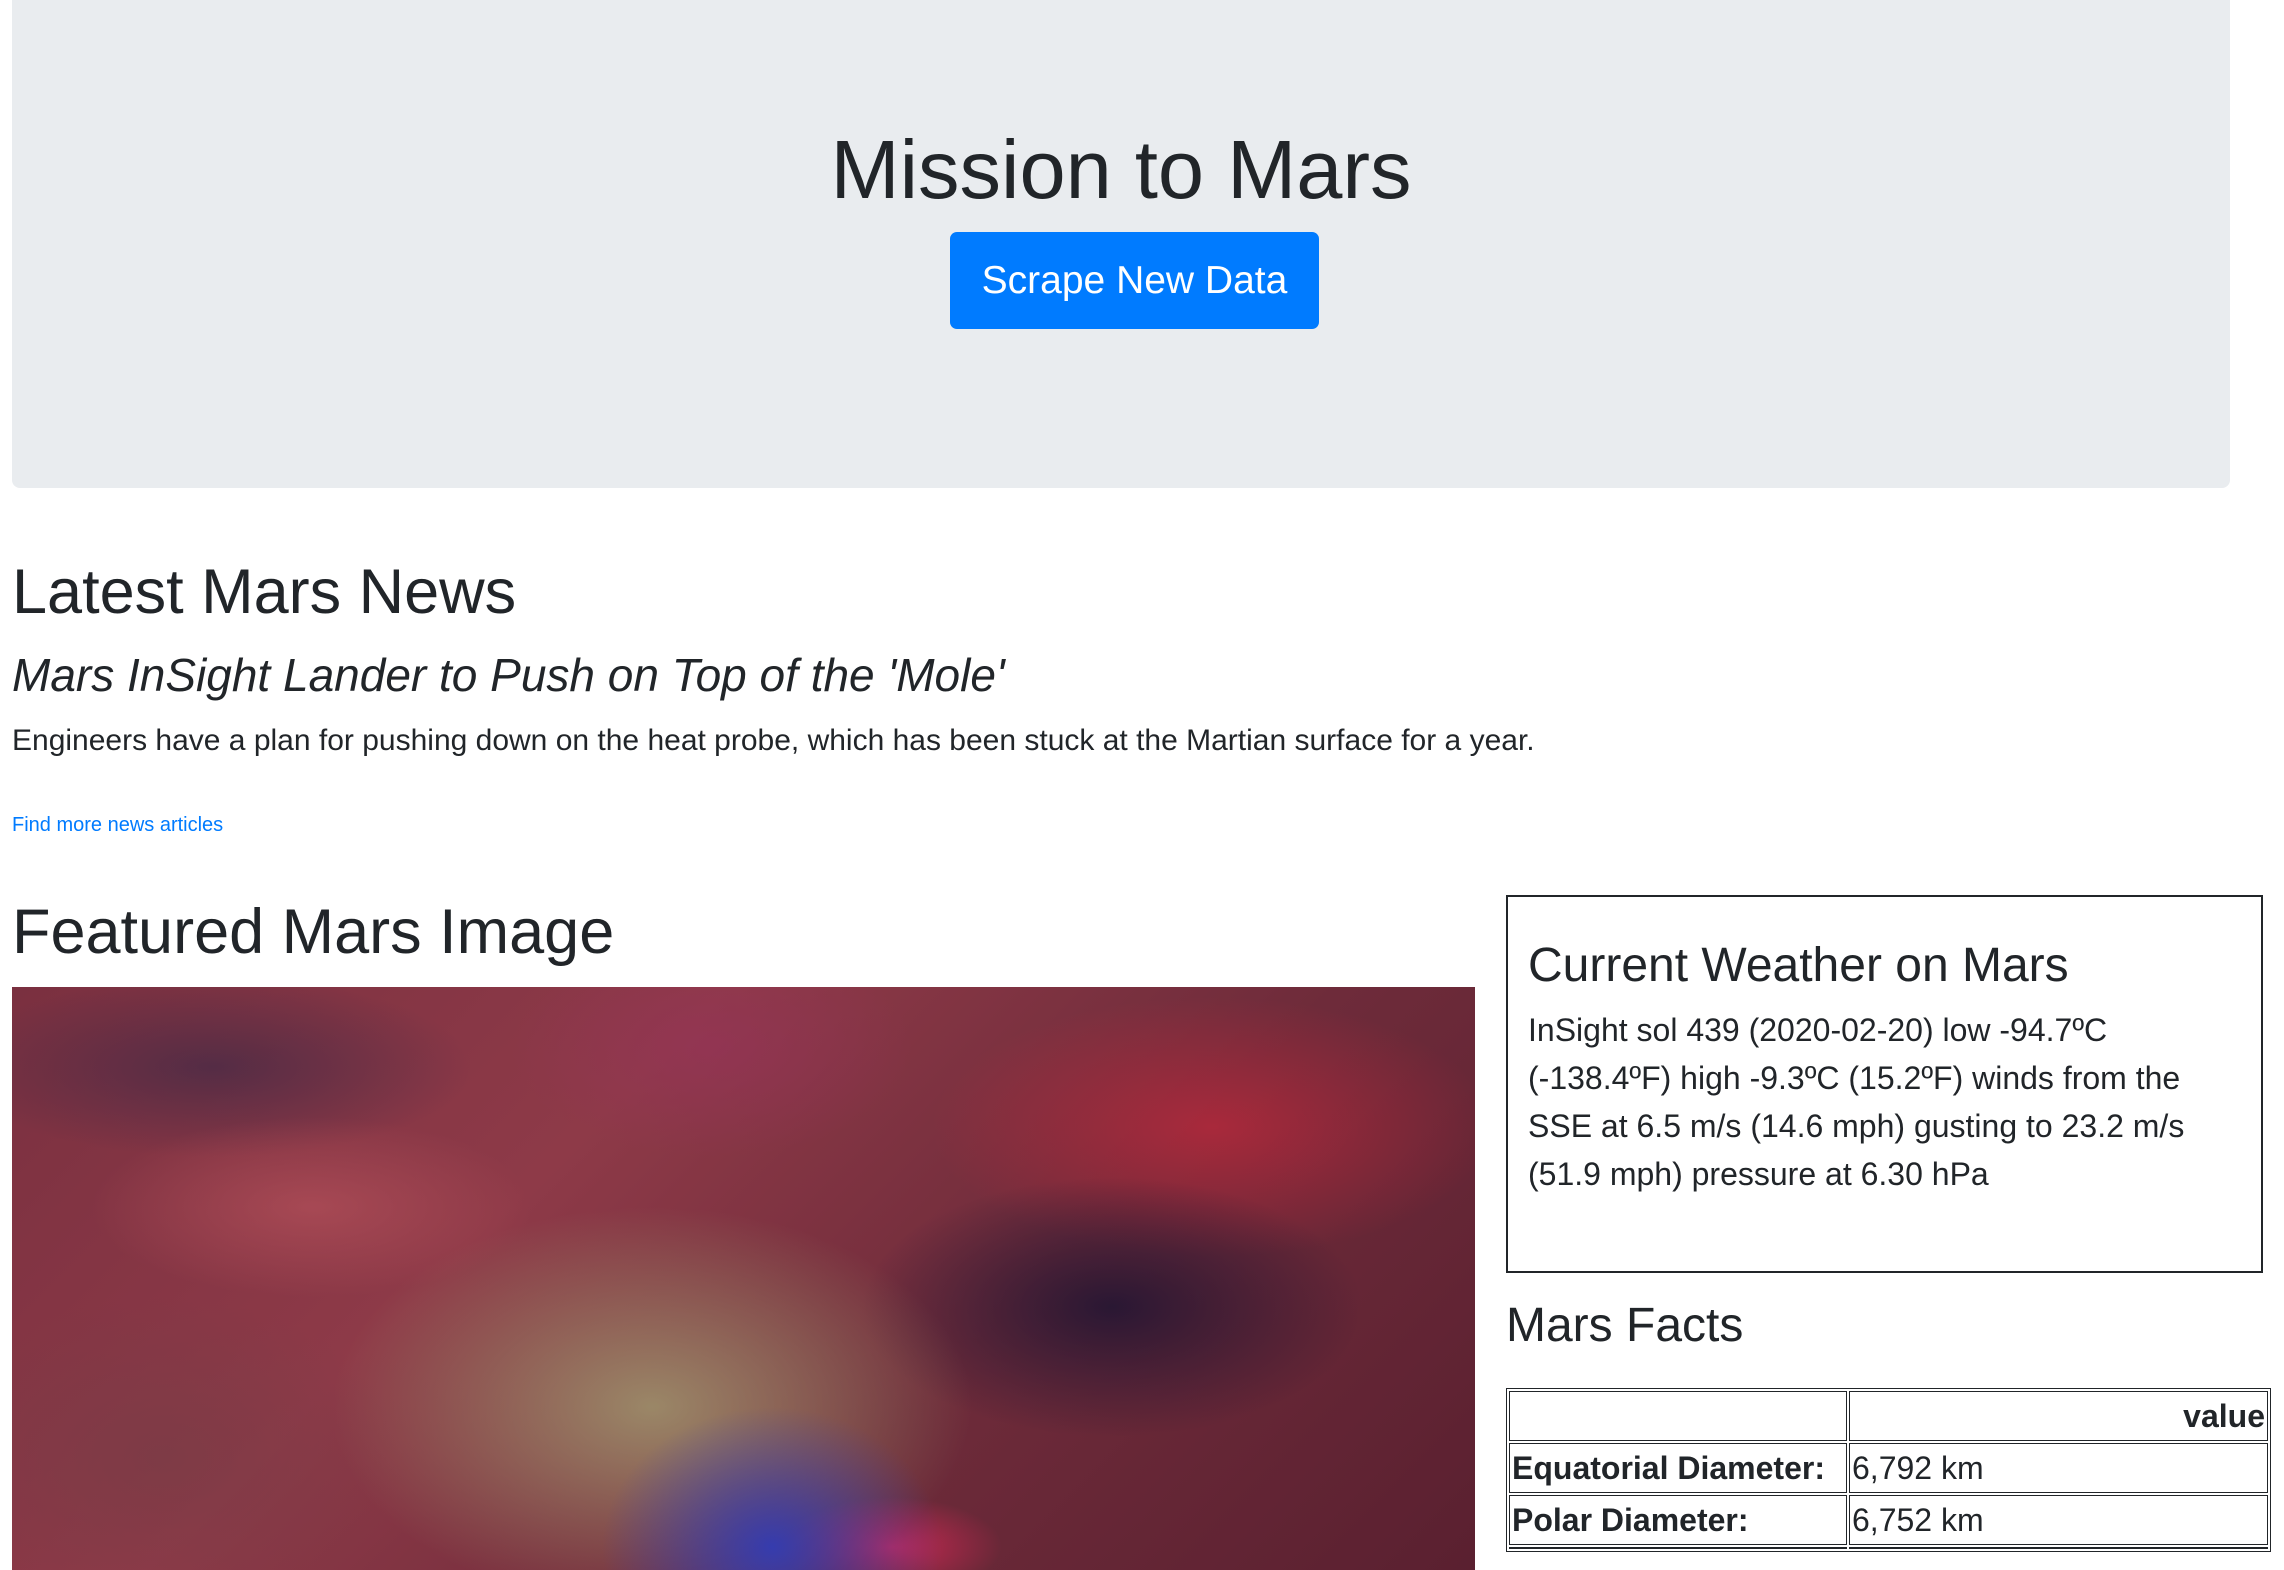 The width and height of the screenshot is (2284, 1570). What do you see at coordinates (1678, 1416) in the screenshot?
I see `facts-header-blank` at bounding box center [1678, 1416].